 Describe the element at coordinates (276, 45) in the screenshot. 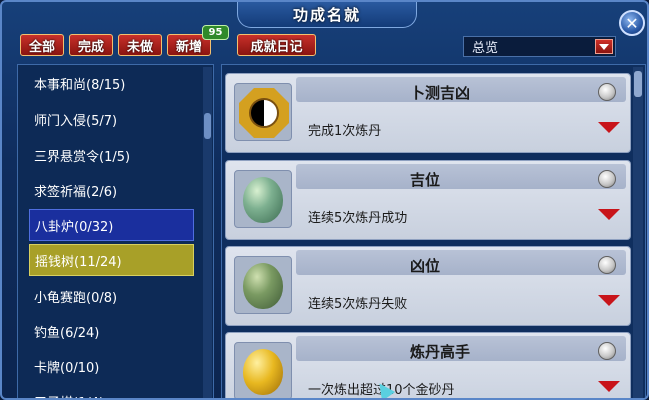

I see `tab-achievement-diary: 成就日记` at that location.